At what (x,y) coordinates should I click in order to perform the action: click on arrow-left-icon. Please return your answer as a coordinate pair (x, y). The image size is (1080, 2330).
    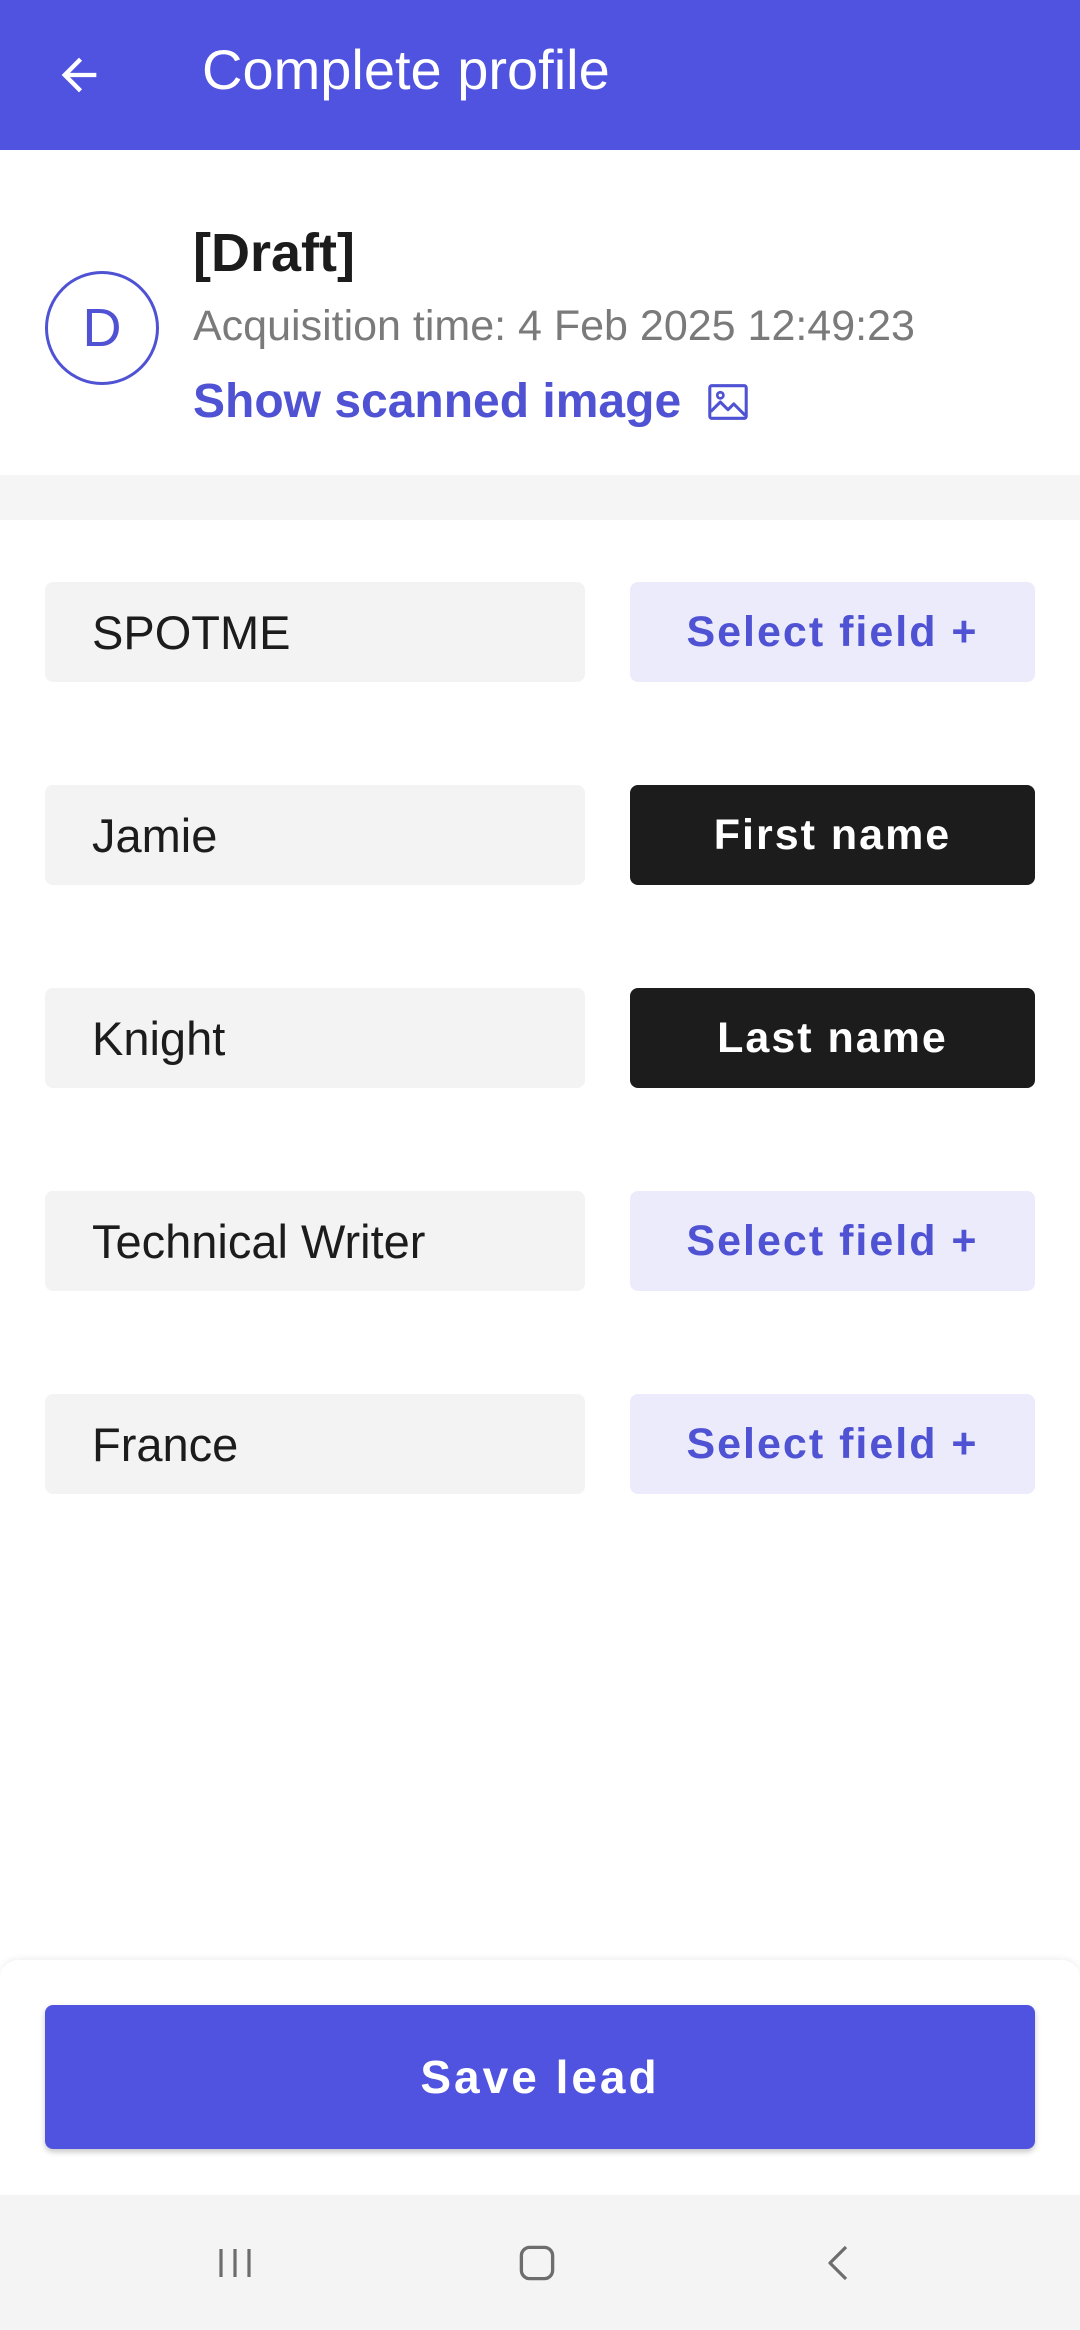
    Looking at the image, I should click on (79, 75).